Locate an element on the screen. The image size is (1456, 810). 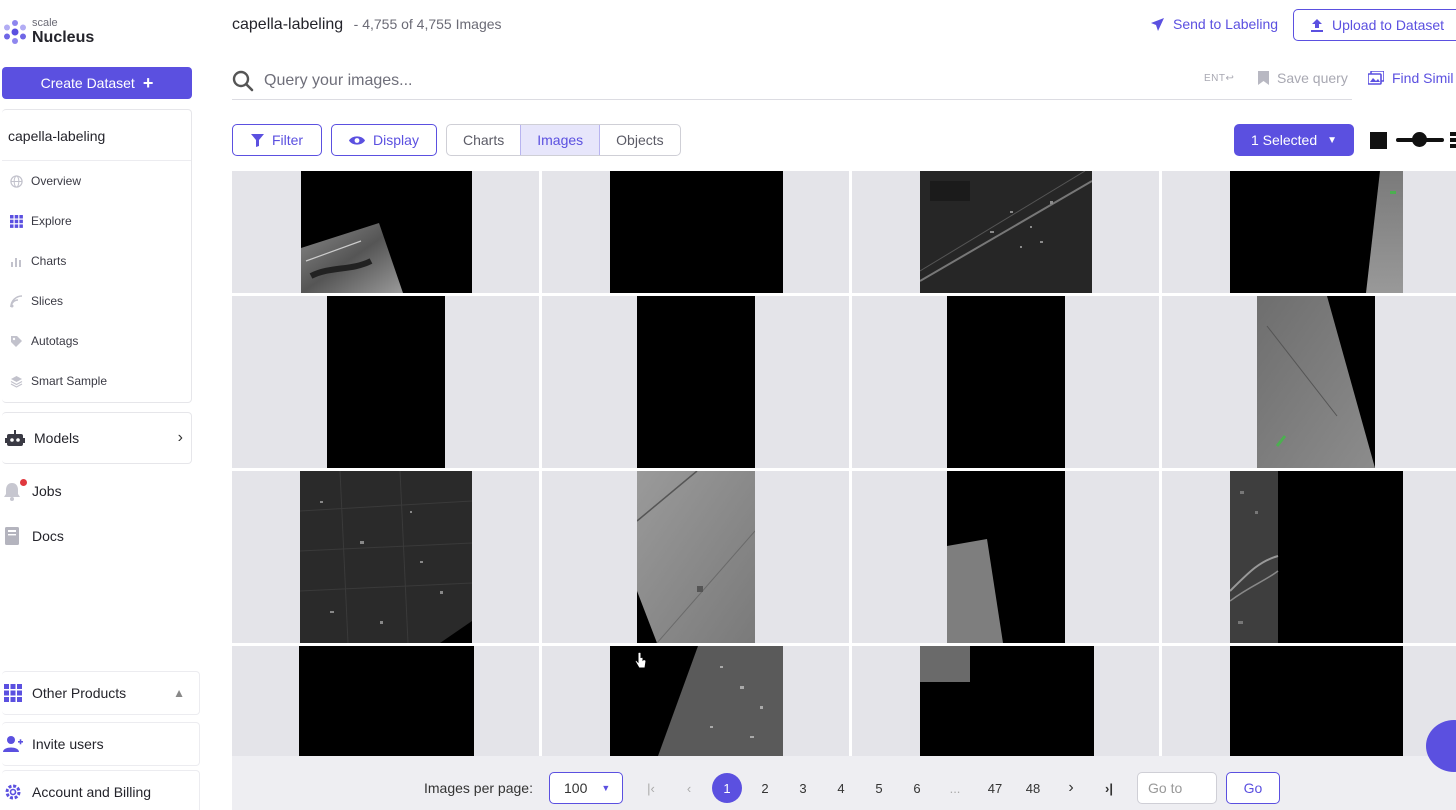
dataset-name: capella-labeling is located at coordinates (96, 135).